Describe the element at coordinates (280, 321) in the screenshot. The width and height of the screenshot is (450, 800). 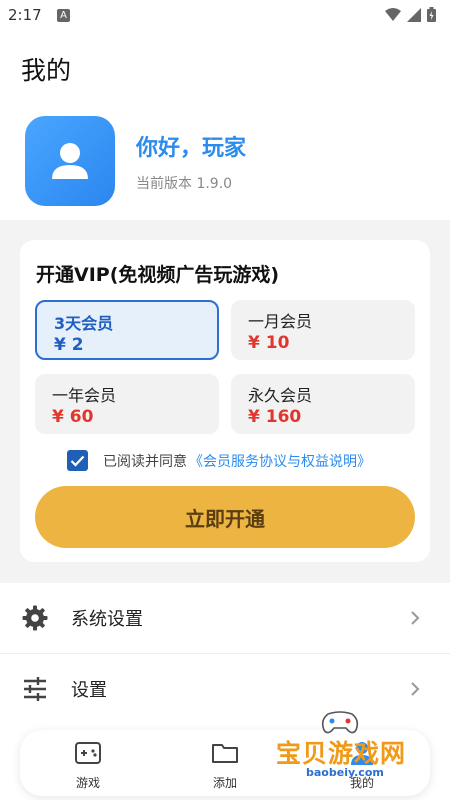
I see `plan-name: 一月会员` at that location.